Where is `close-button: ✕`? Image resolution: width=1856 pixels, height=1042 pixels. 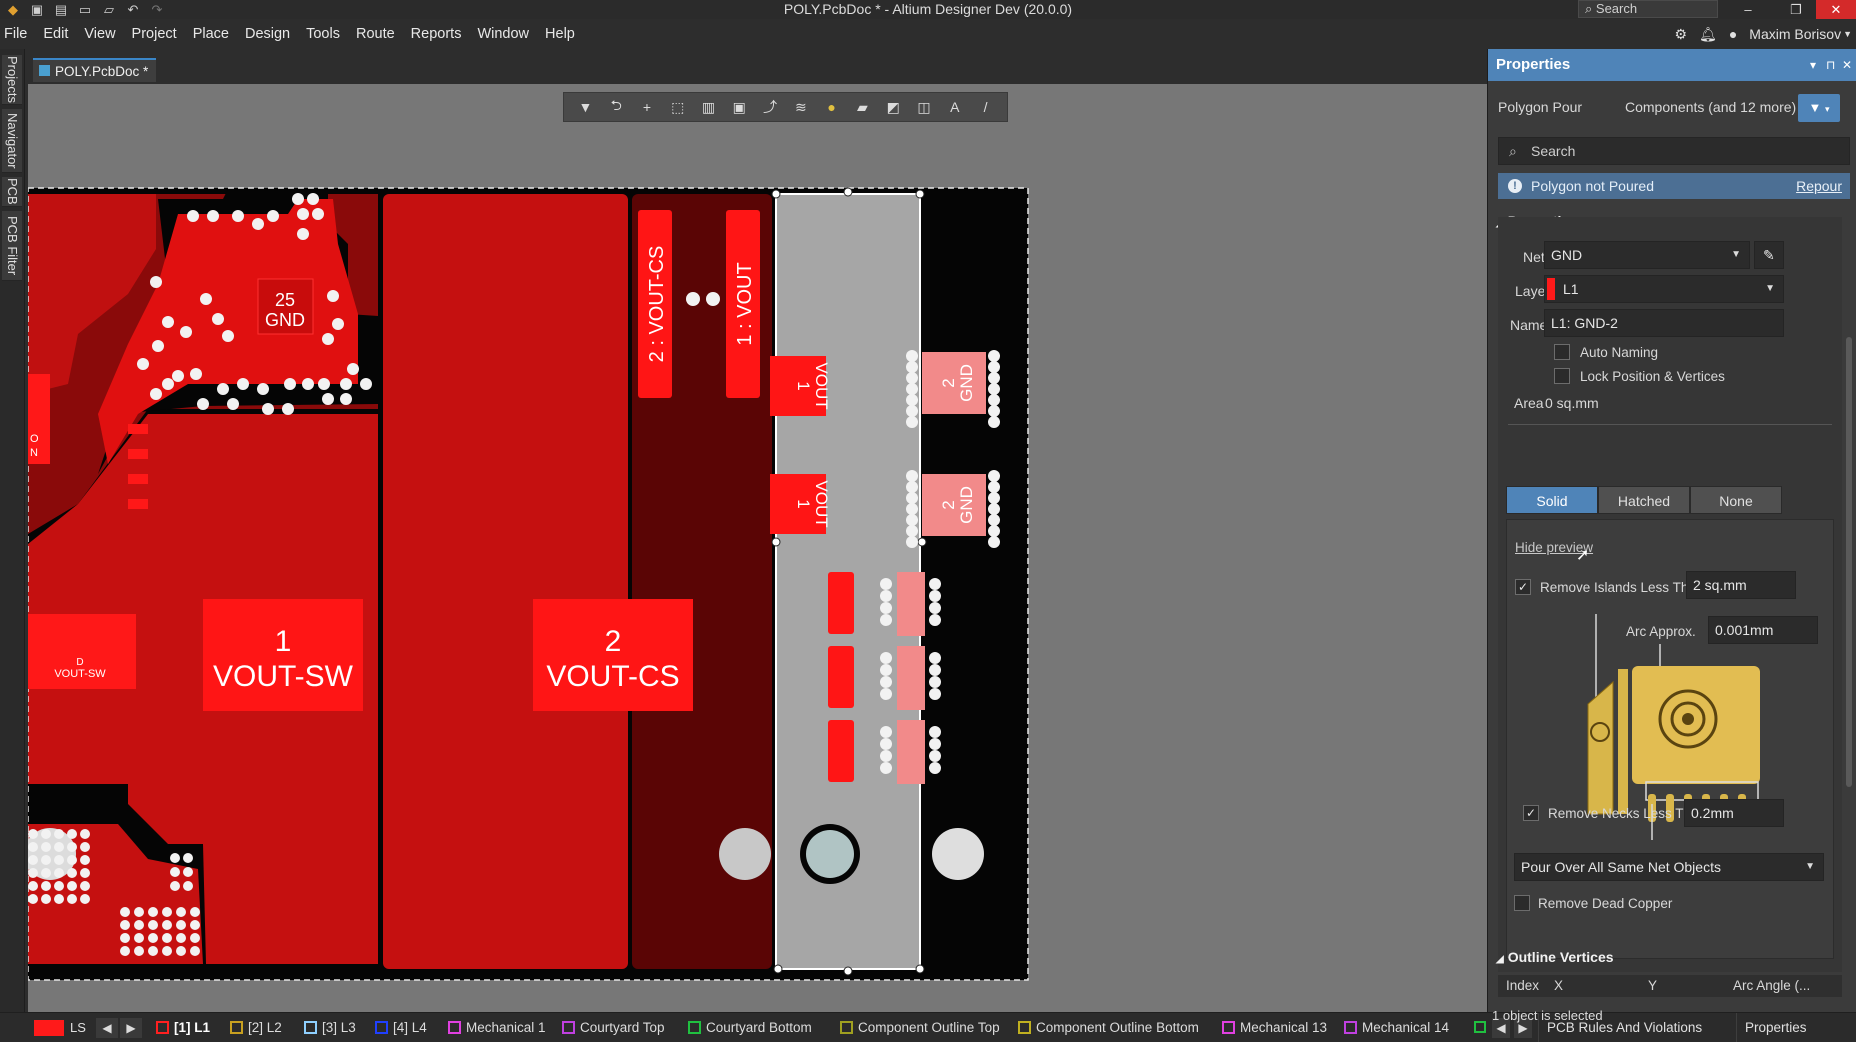
close-button: ✕ is located at coordinates (1836, 9).